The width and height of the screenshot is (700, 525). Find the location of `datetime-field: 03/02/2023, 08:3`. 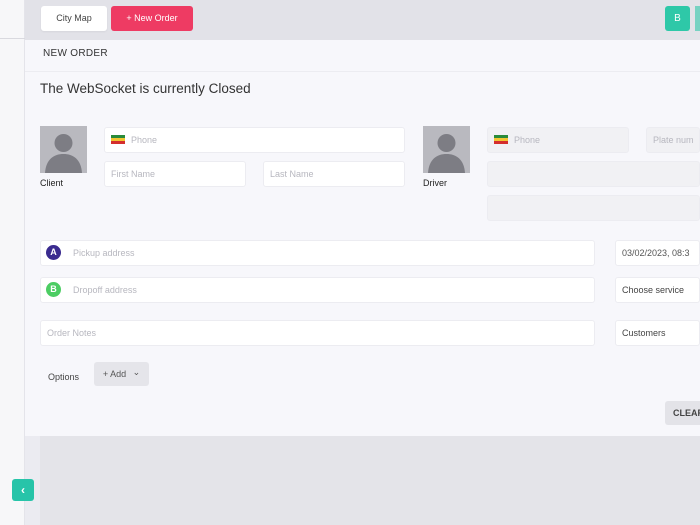

datetime-field: 03/02/2023, 08:3 is located at coordinates (657, 253).